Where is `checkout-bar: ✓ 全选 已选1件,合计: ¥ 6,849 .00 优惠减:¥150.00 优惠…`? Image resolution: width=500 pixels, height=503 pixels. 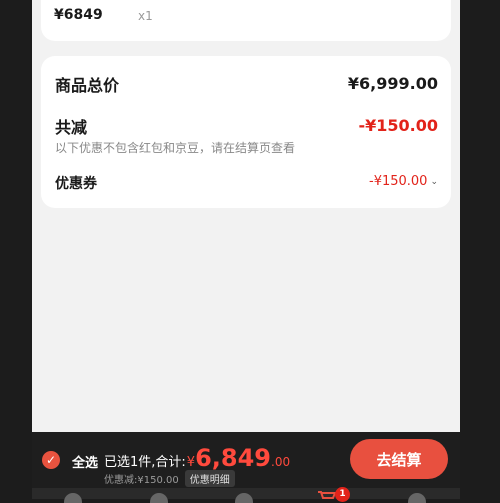
checkout-bar: ✓ 全选 已选1件,合计: ¥ 6,849 .00 优惠减:¥150.00 优惠… is located at coordinates (246, 460).